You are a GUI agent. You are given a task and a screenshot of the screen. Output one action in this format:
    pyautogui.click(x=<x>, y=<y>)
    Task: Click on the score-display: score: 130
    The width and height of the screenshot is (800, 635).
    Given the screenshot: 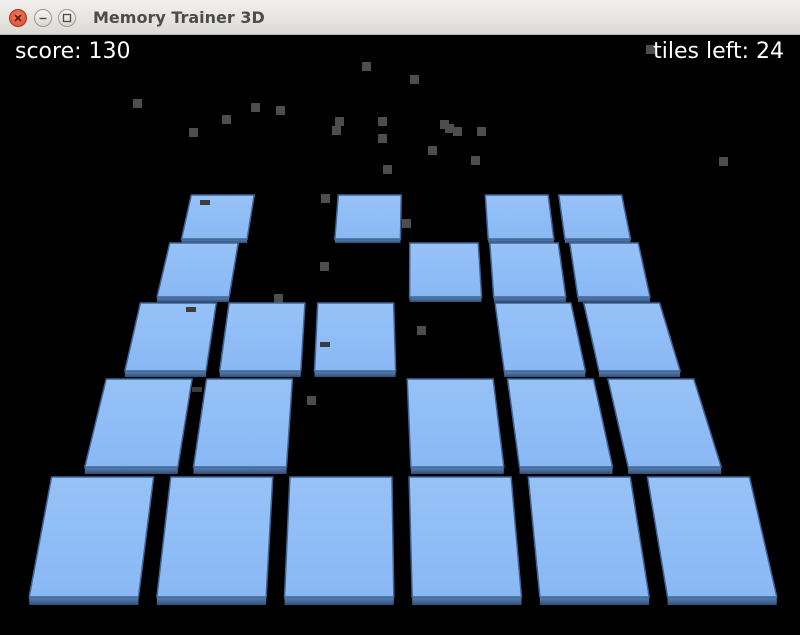 What is the action you would take?
    pyautogui.click(x=73, y=51)
    